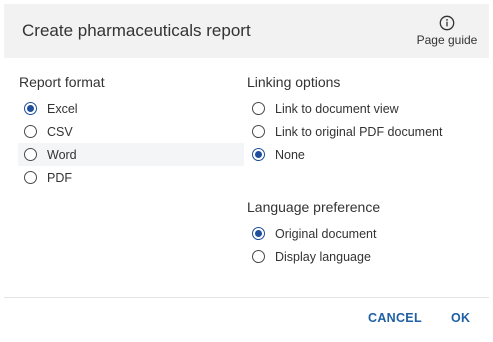  Describe the element at coordinates (323, 256) in the screenshot. I see `option-label: Display language` at that location.